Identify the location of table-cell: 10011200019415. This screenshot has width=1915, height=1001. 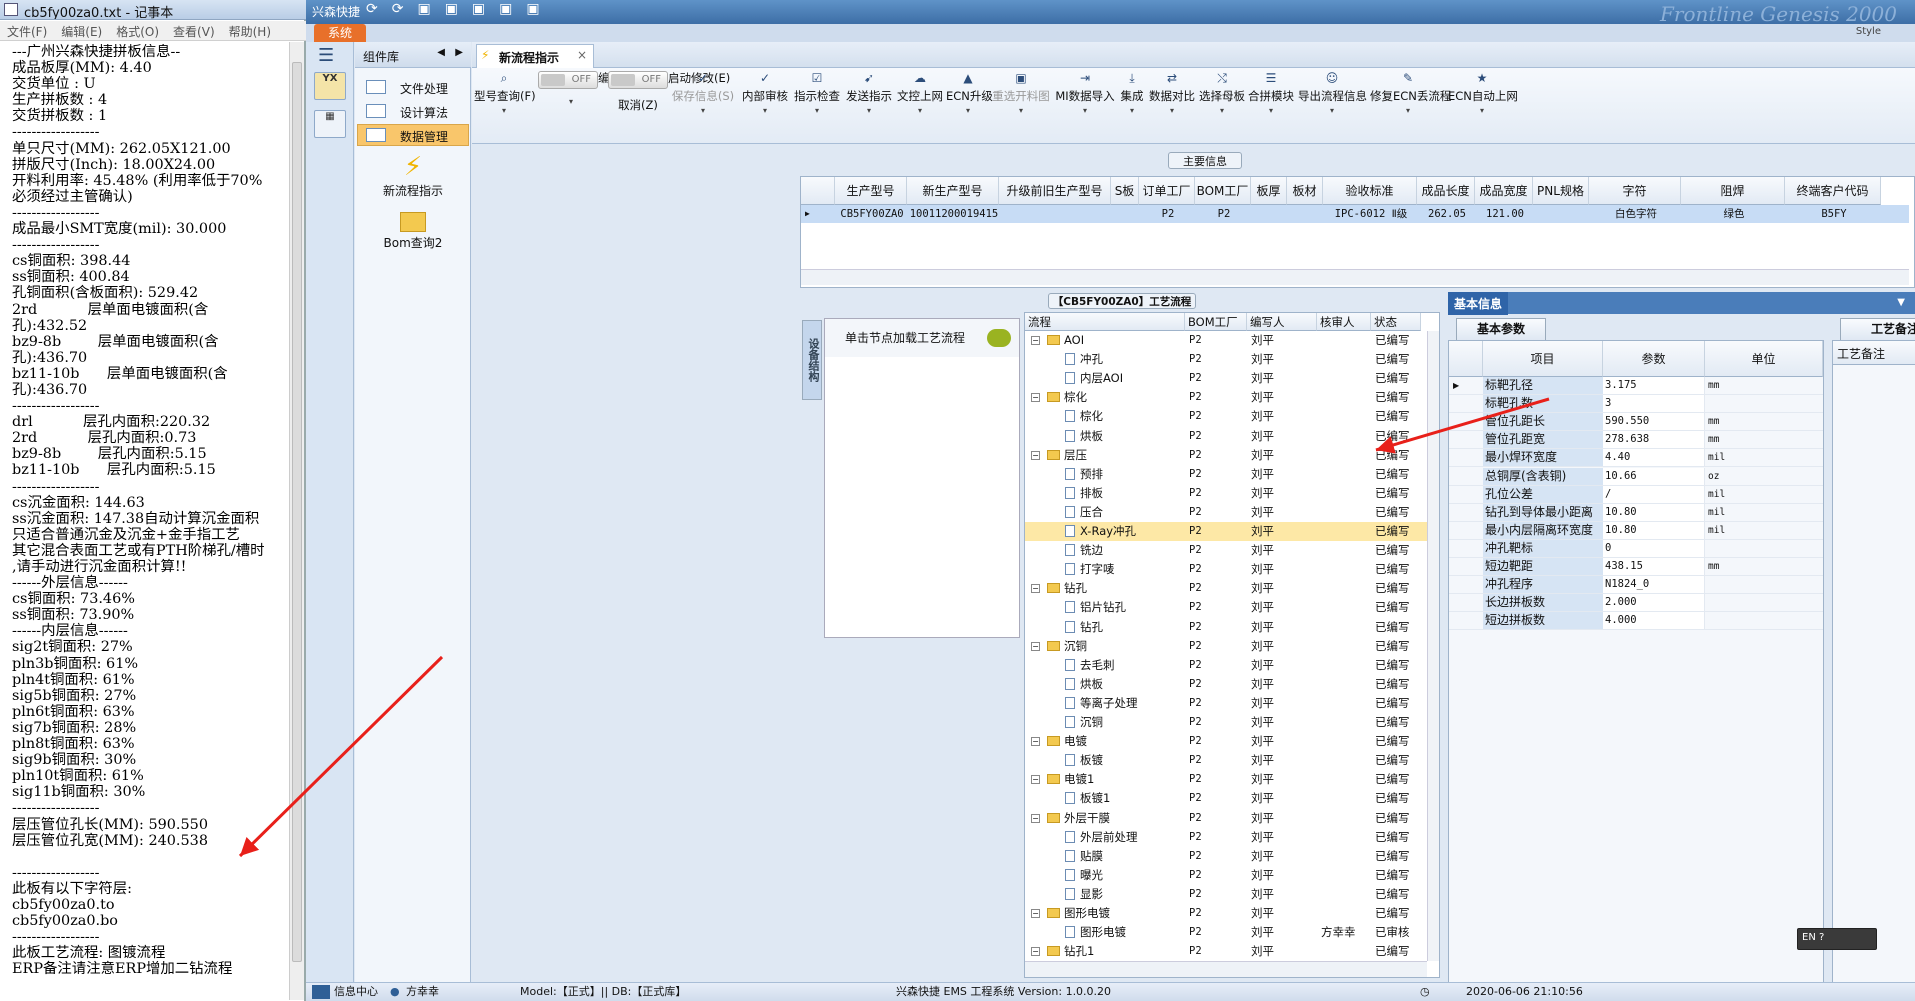
(954, 214).